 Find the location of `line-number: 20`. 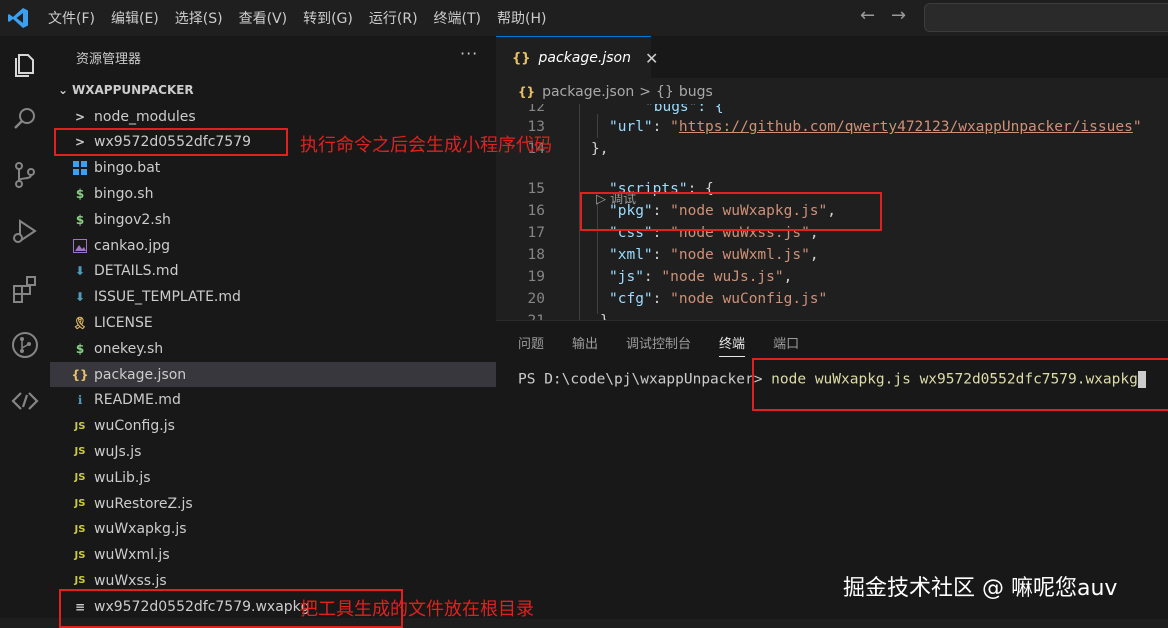

line-number: 20 is located at coordinates (536, 299).